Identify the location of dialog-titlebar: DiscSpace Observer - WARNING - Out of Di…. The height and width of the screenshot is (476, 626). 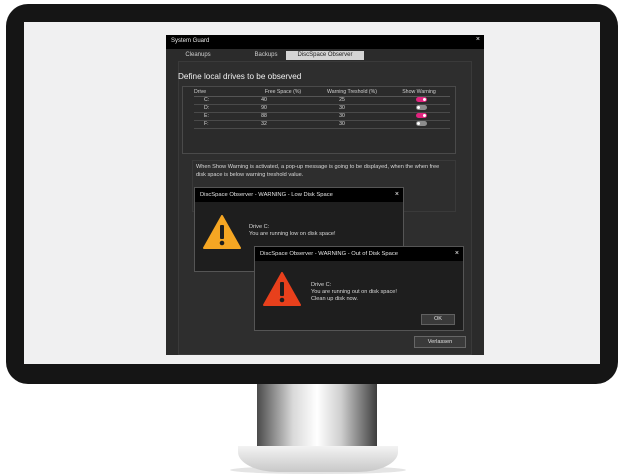
(359, 254).